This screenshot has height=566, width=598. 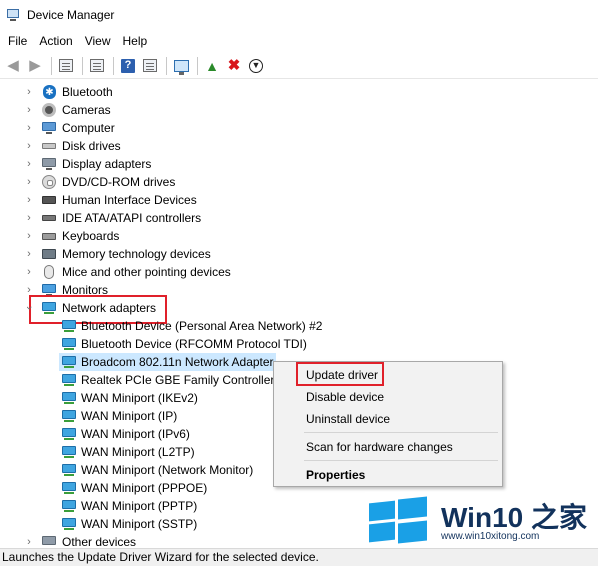 I want to click on menu-bar: File Action View Help, so click(x=299, y=41).